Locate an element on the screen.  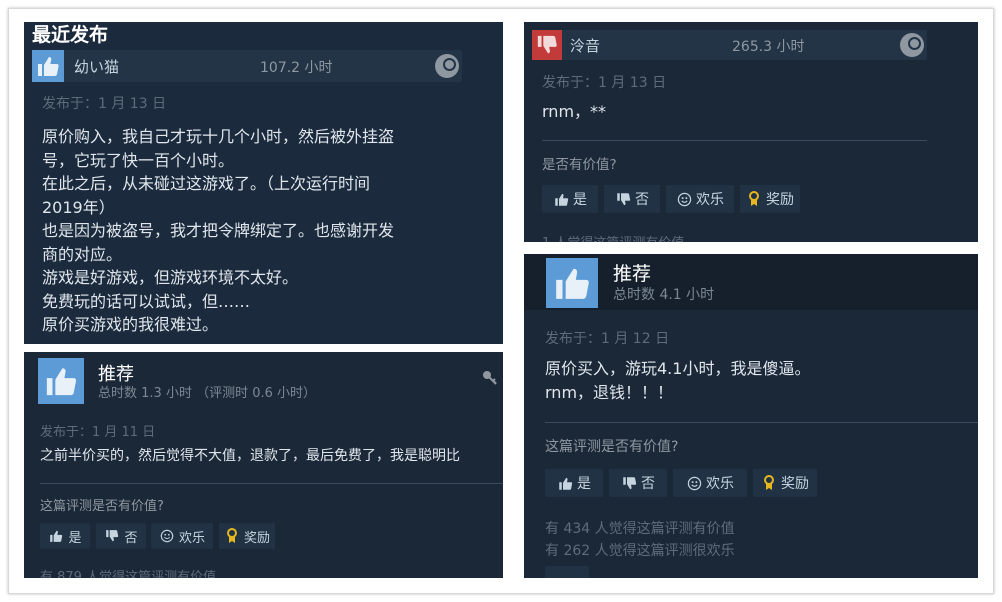
review-body: 之前半价买的，然后觉得不大值，退款了，最后免费了，我是聪明比 is located at coordinates (271, 457).